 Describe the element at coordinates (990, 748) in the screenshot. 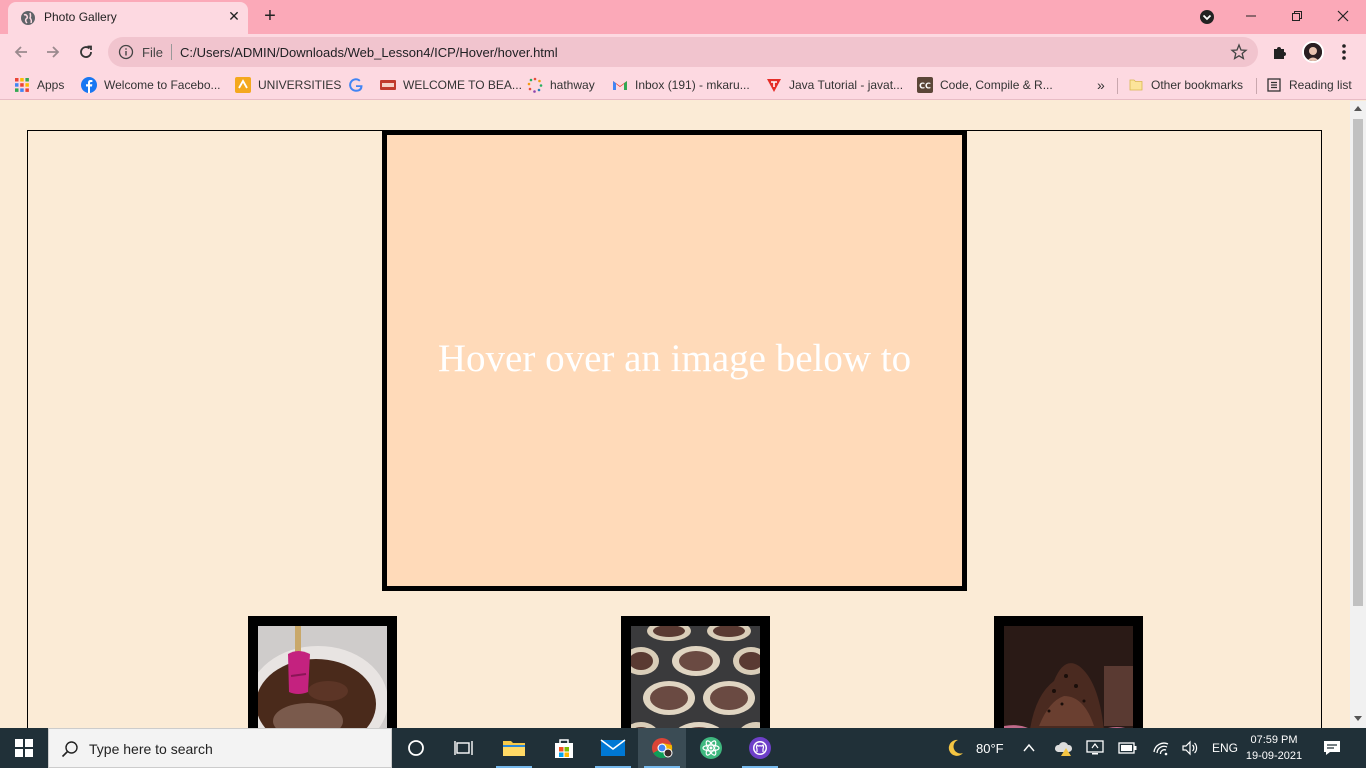

I see `weather-temperature: 80°F` at that location.